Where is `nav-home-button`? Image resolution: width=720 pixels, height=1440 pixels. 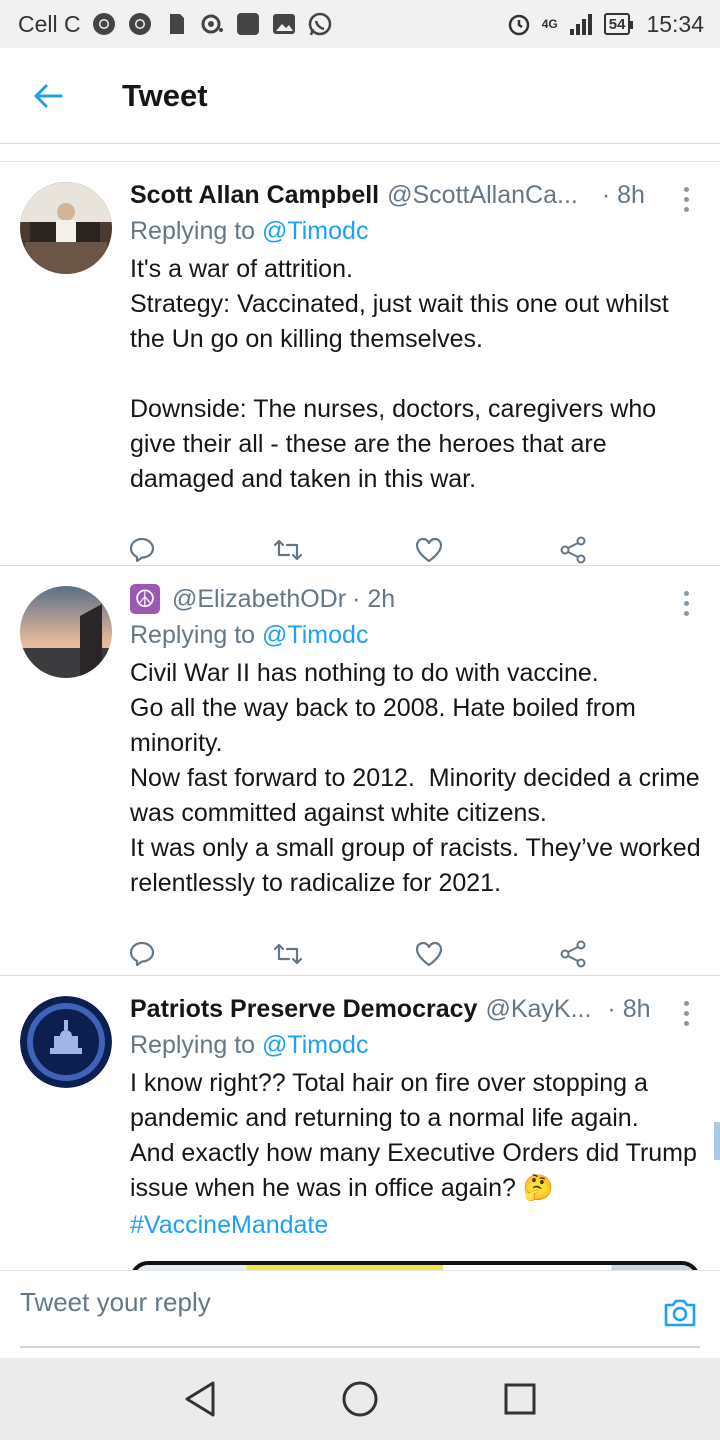 nav-home-button is located at coordinates (360, 1399).